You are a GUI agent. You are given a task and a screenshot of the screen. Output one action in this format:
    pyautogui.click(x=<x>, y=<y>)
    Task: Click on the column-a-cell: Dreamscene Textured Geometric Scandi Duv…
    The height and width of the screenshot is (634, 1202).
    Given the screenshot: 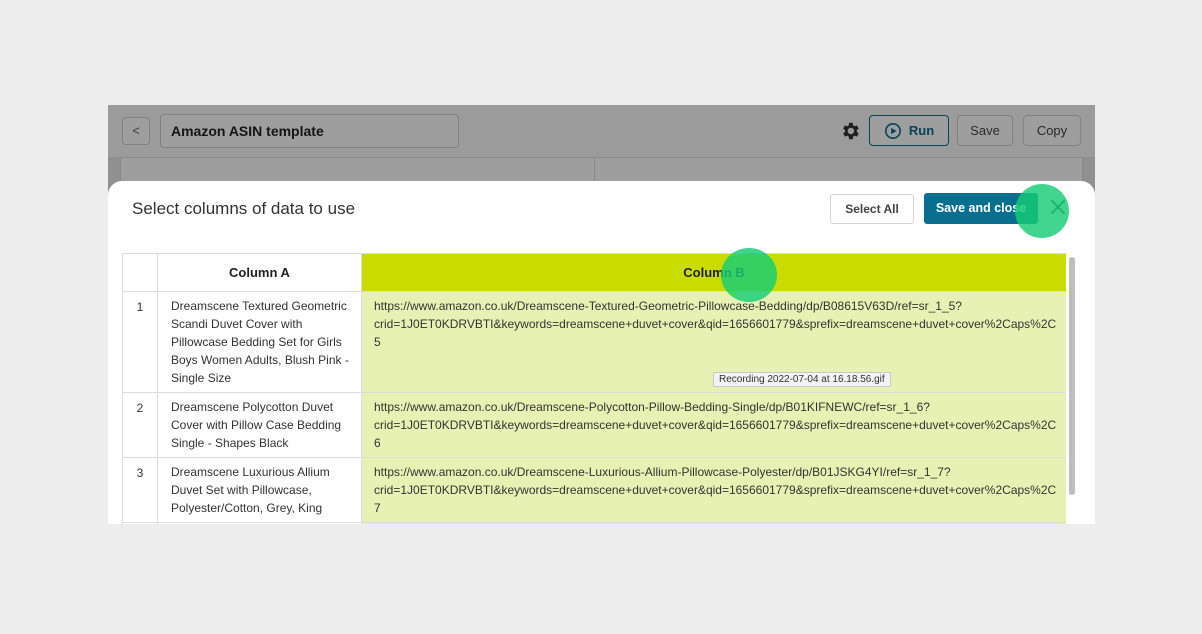 What is the action you would take?
    pyautogui.click(x=259, y=342)
    